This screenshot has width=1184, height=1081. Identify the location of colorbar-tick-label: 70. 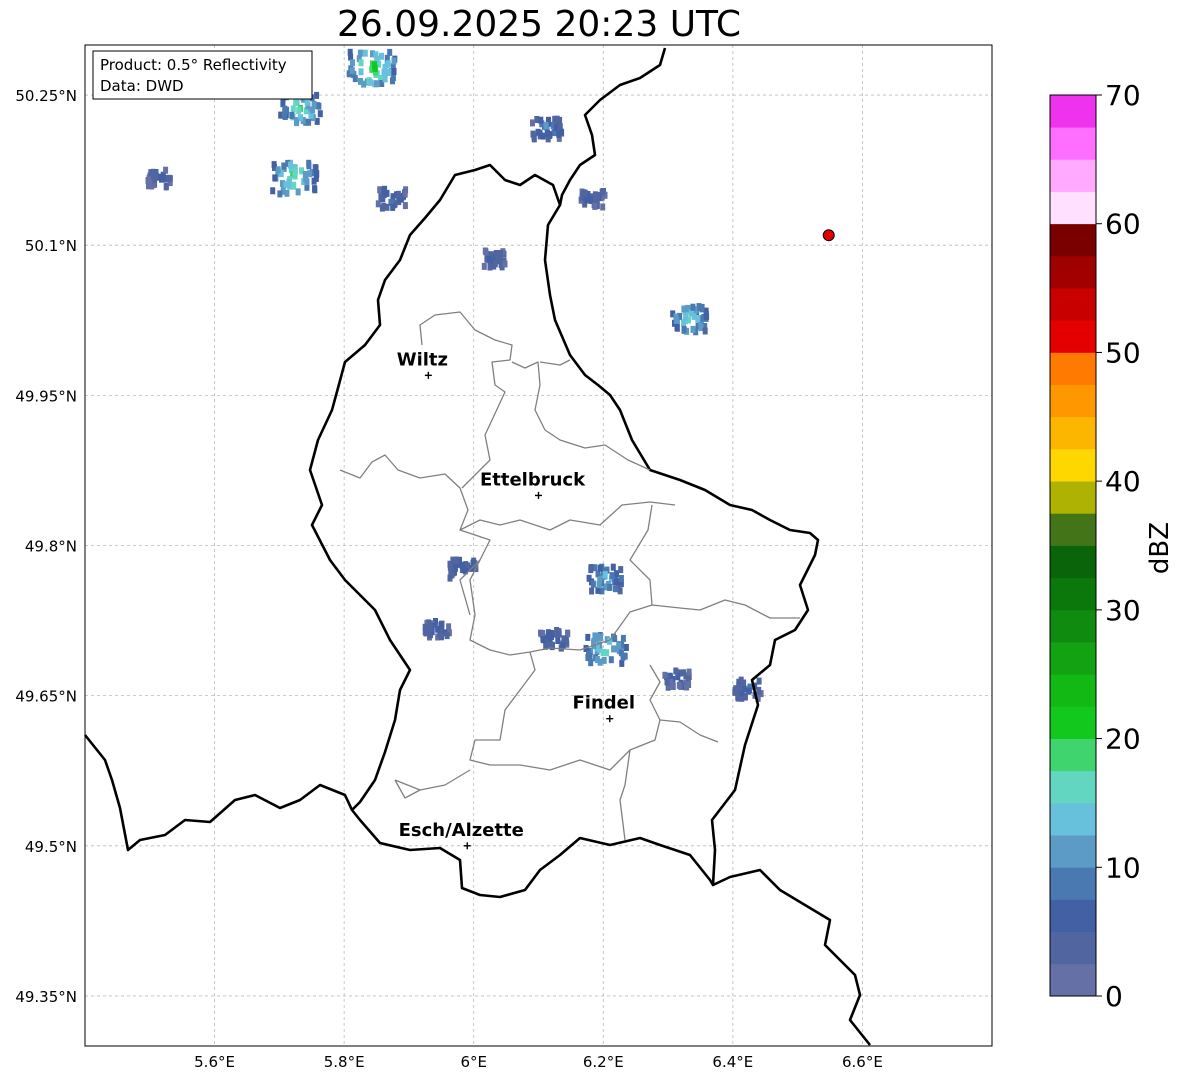
(1123, 95).